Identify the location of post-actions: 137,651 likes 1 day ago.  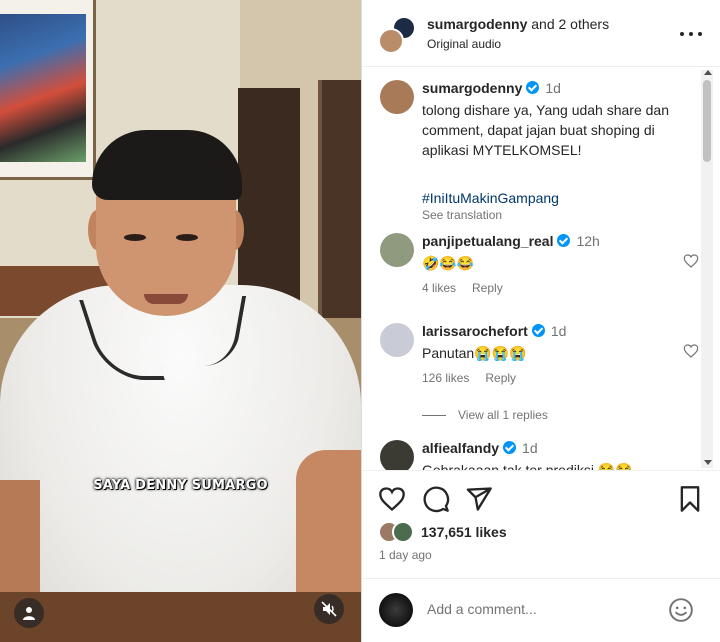
(541, 524).